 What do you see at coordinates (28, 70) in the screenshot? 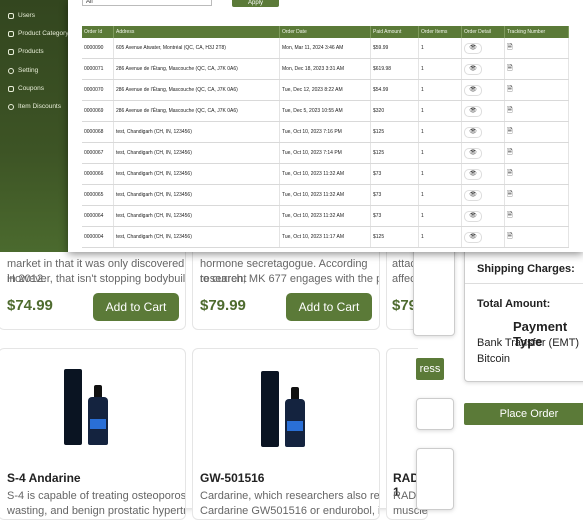
I see `sidebar-item-label: Setting` at bounding box center [28, 70].